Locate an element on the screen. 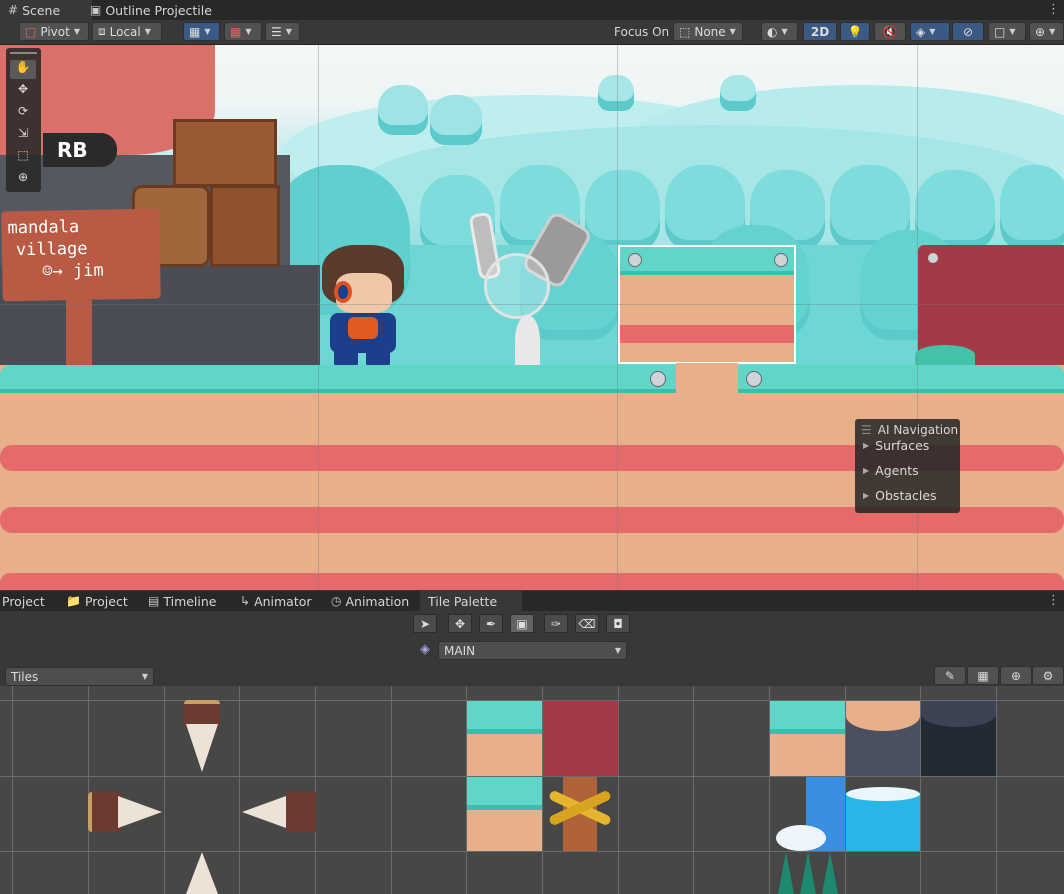 The height and width of the screenshot is (894, 1064). nav-item-agents: ▶ Agents is located at coordinates (891, 470).